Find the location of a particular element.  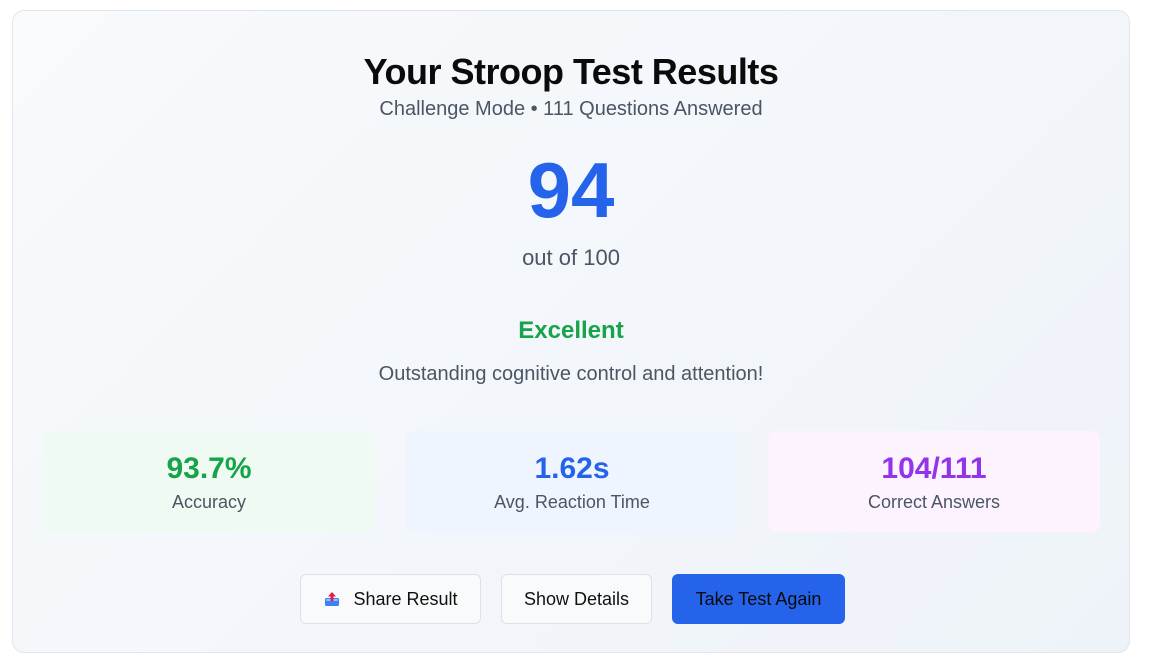

test-summary: Challenge Mode • 111 Questions Answered is located at coordinates (571, 109).